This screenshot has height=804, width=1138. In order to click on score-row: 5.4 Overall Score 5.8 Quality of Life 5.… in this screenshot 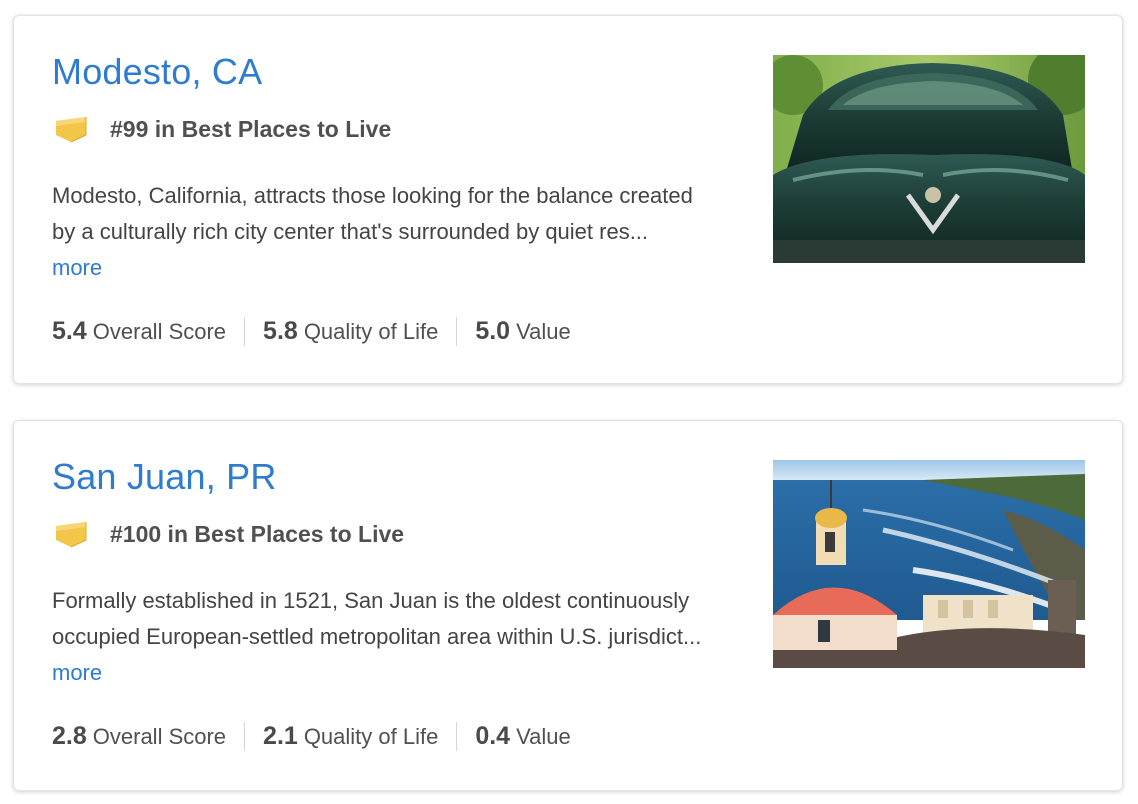, I will do `click(320, 331)`.